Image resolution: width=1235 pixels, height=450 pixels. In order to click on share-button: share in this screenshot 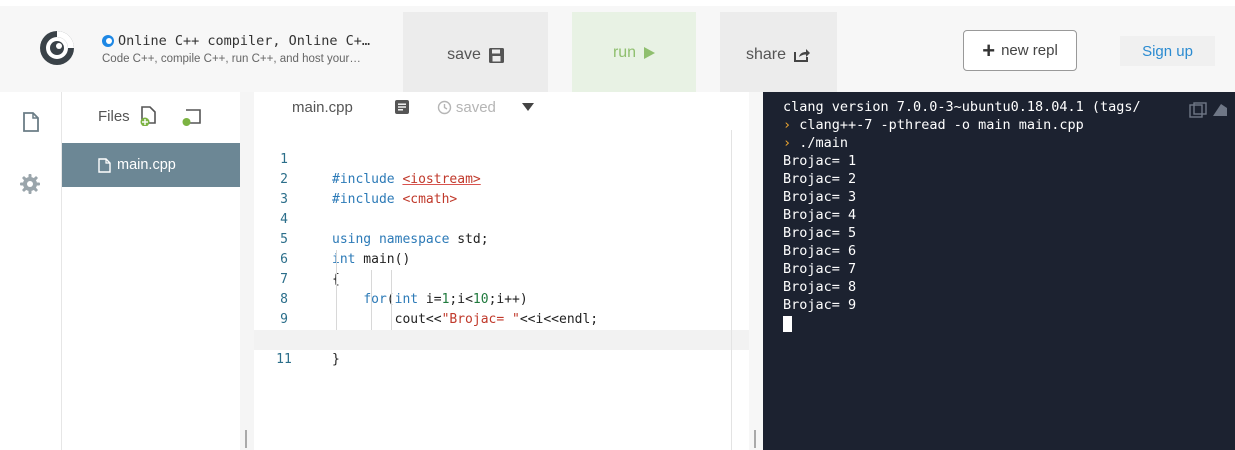, I will do `click(778, 55)`.